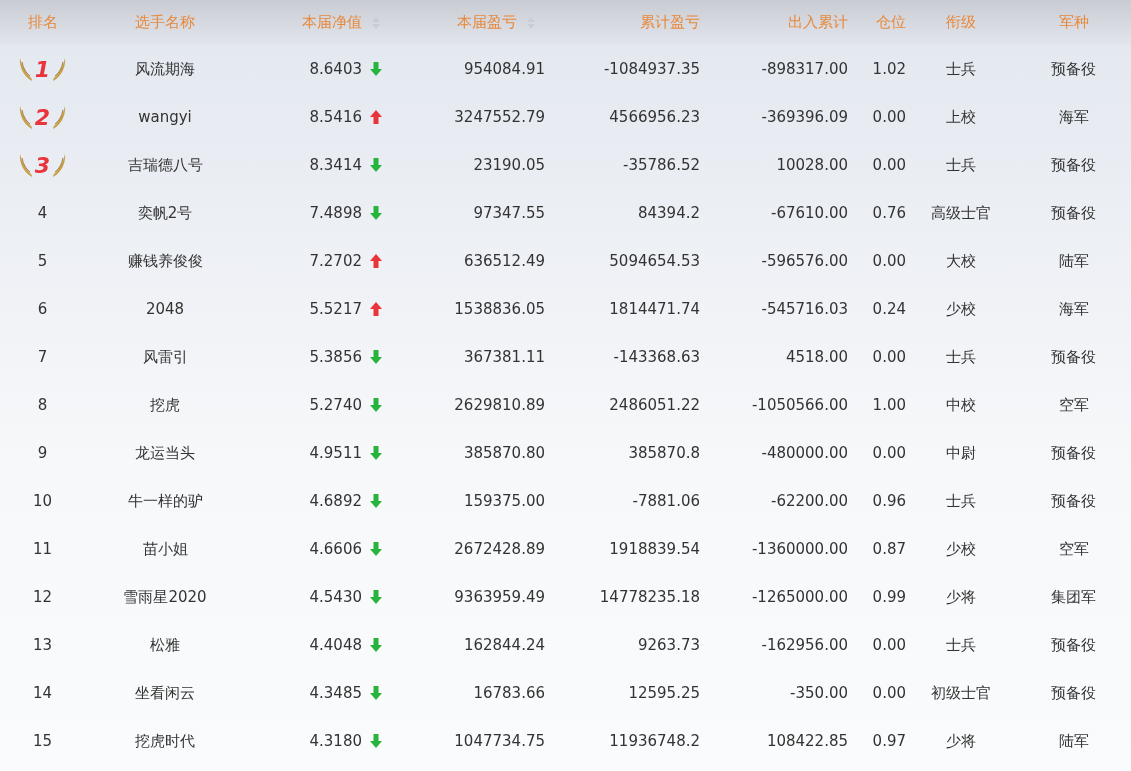 The height and width of the screenshot is (771, 1131). I want to click on table-cell: -350.00, so click(819, 693).